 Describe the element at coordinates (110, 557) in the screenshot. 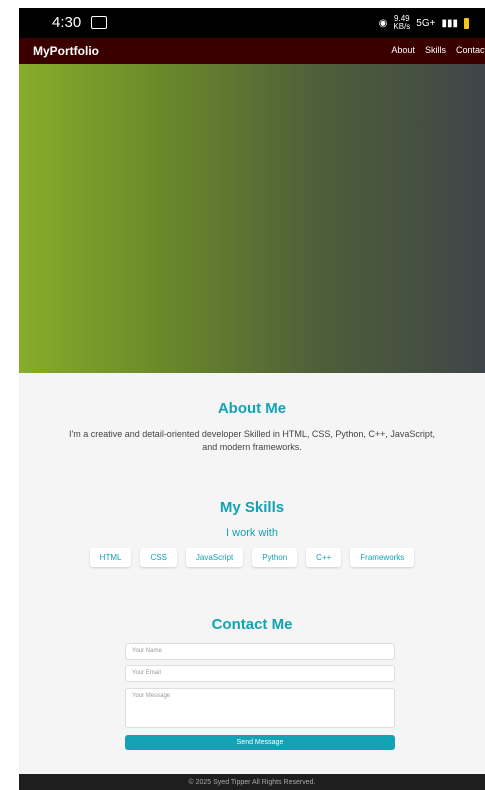

I see `skill-chip-html: HTML` at that location.